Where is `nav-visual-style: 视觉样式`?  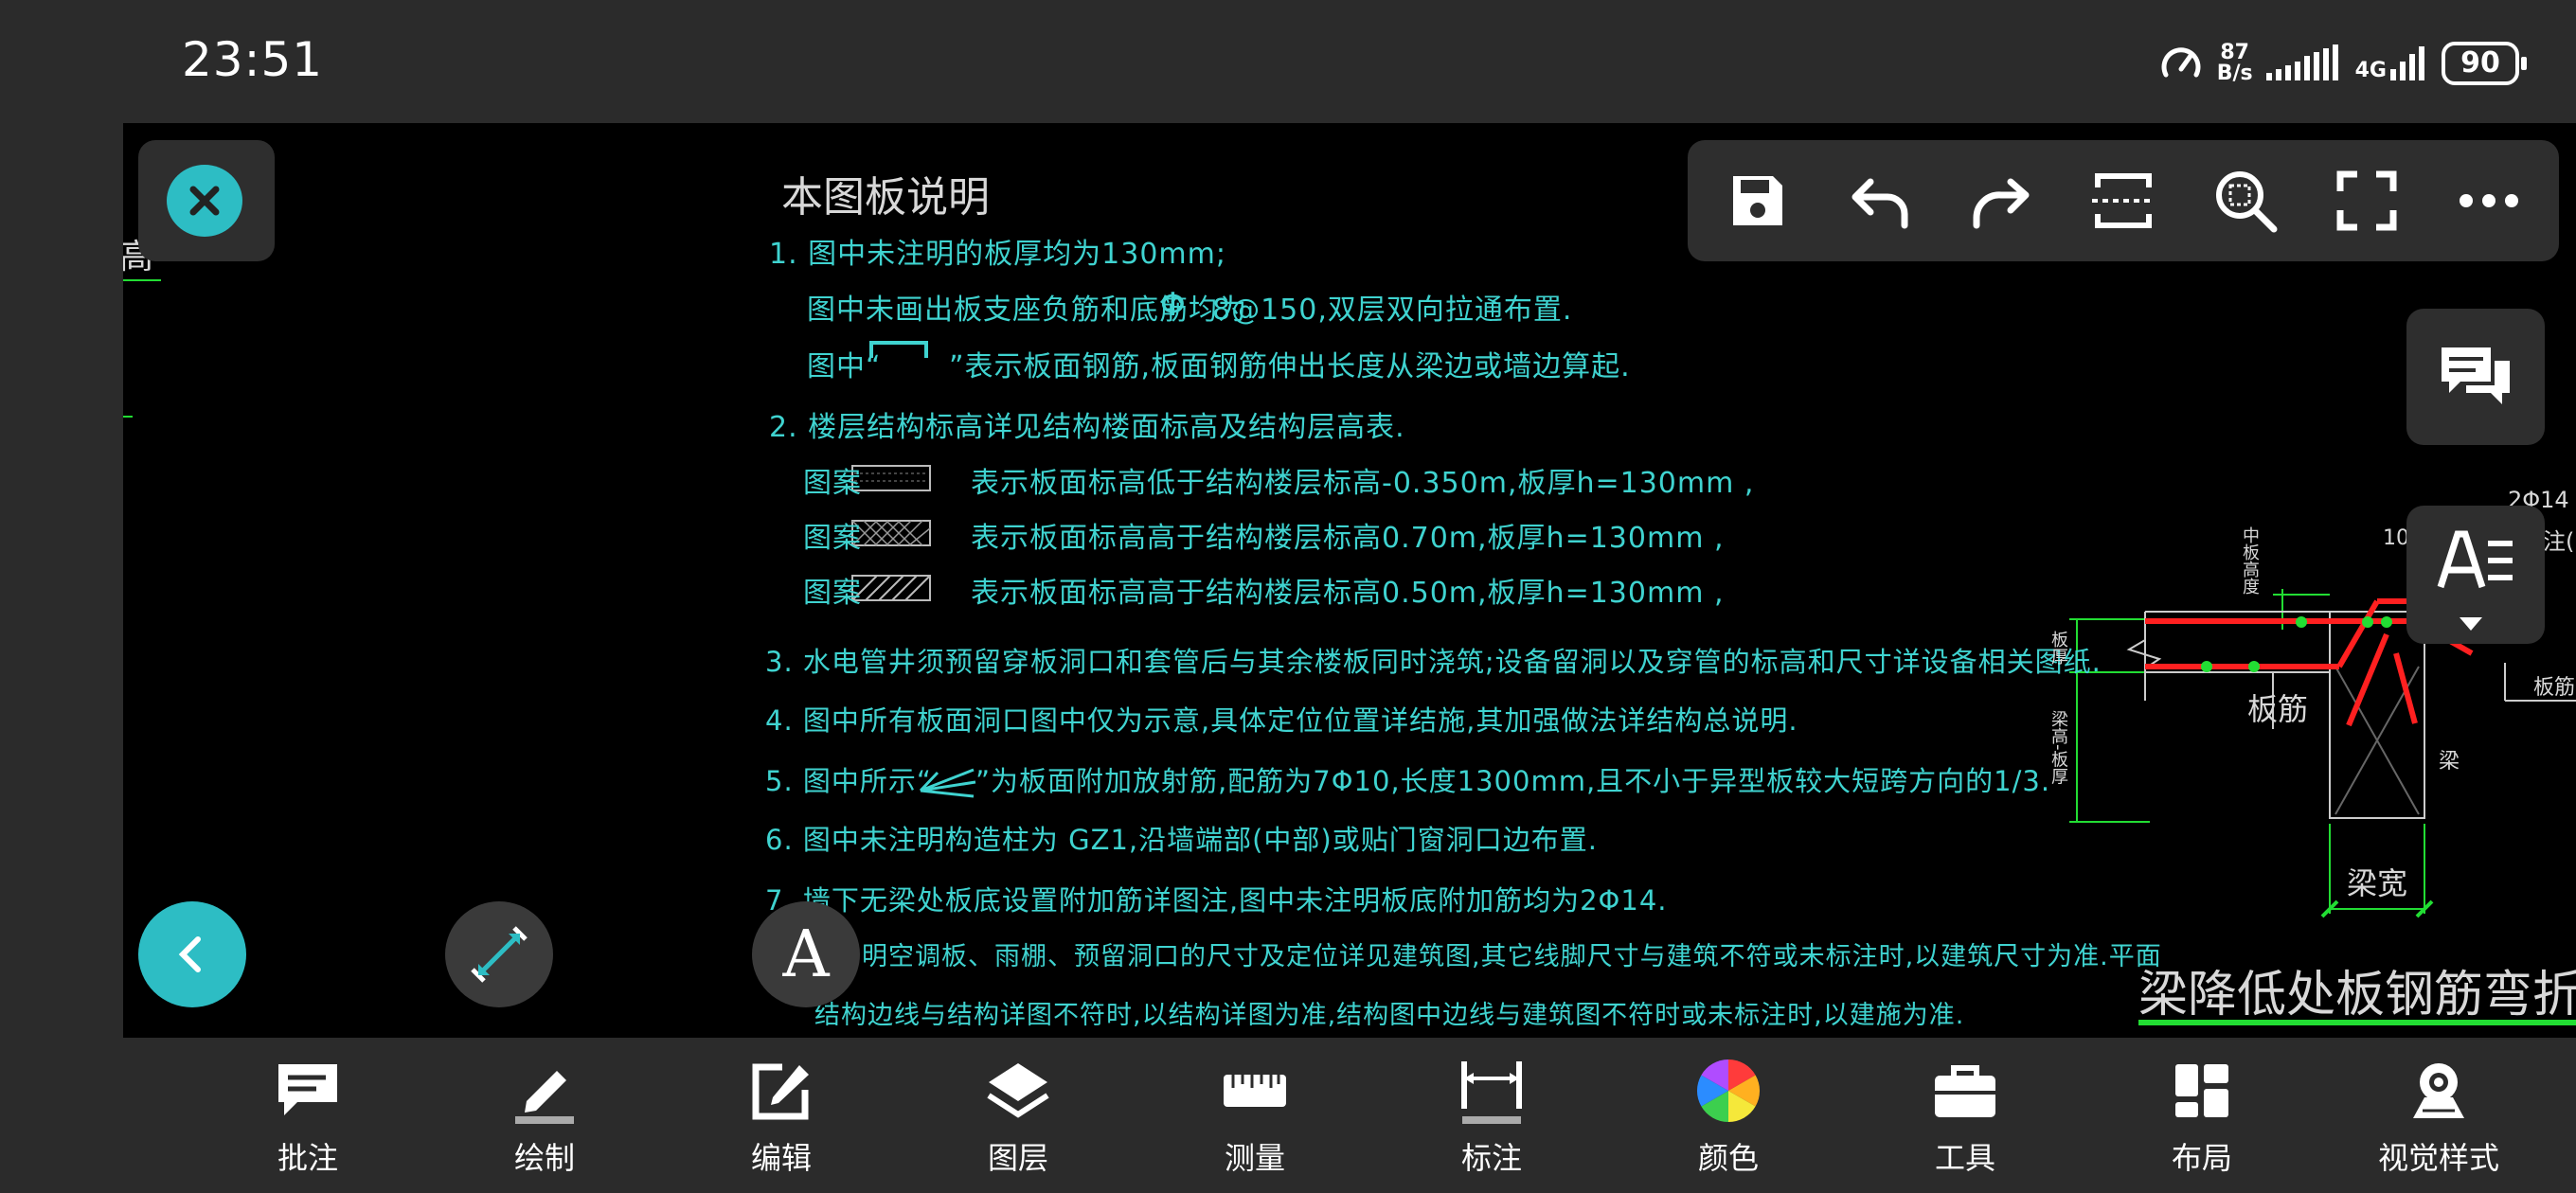 nav-visual-style: 视觉样式 is located at coordinates (2438, 1115).